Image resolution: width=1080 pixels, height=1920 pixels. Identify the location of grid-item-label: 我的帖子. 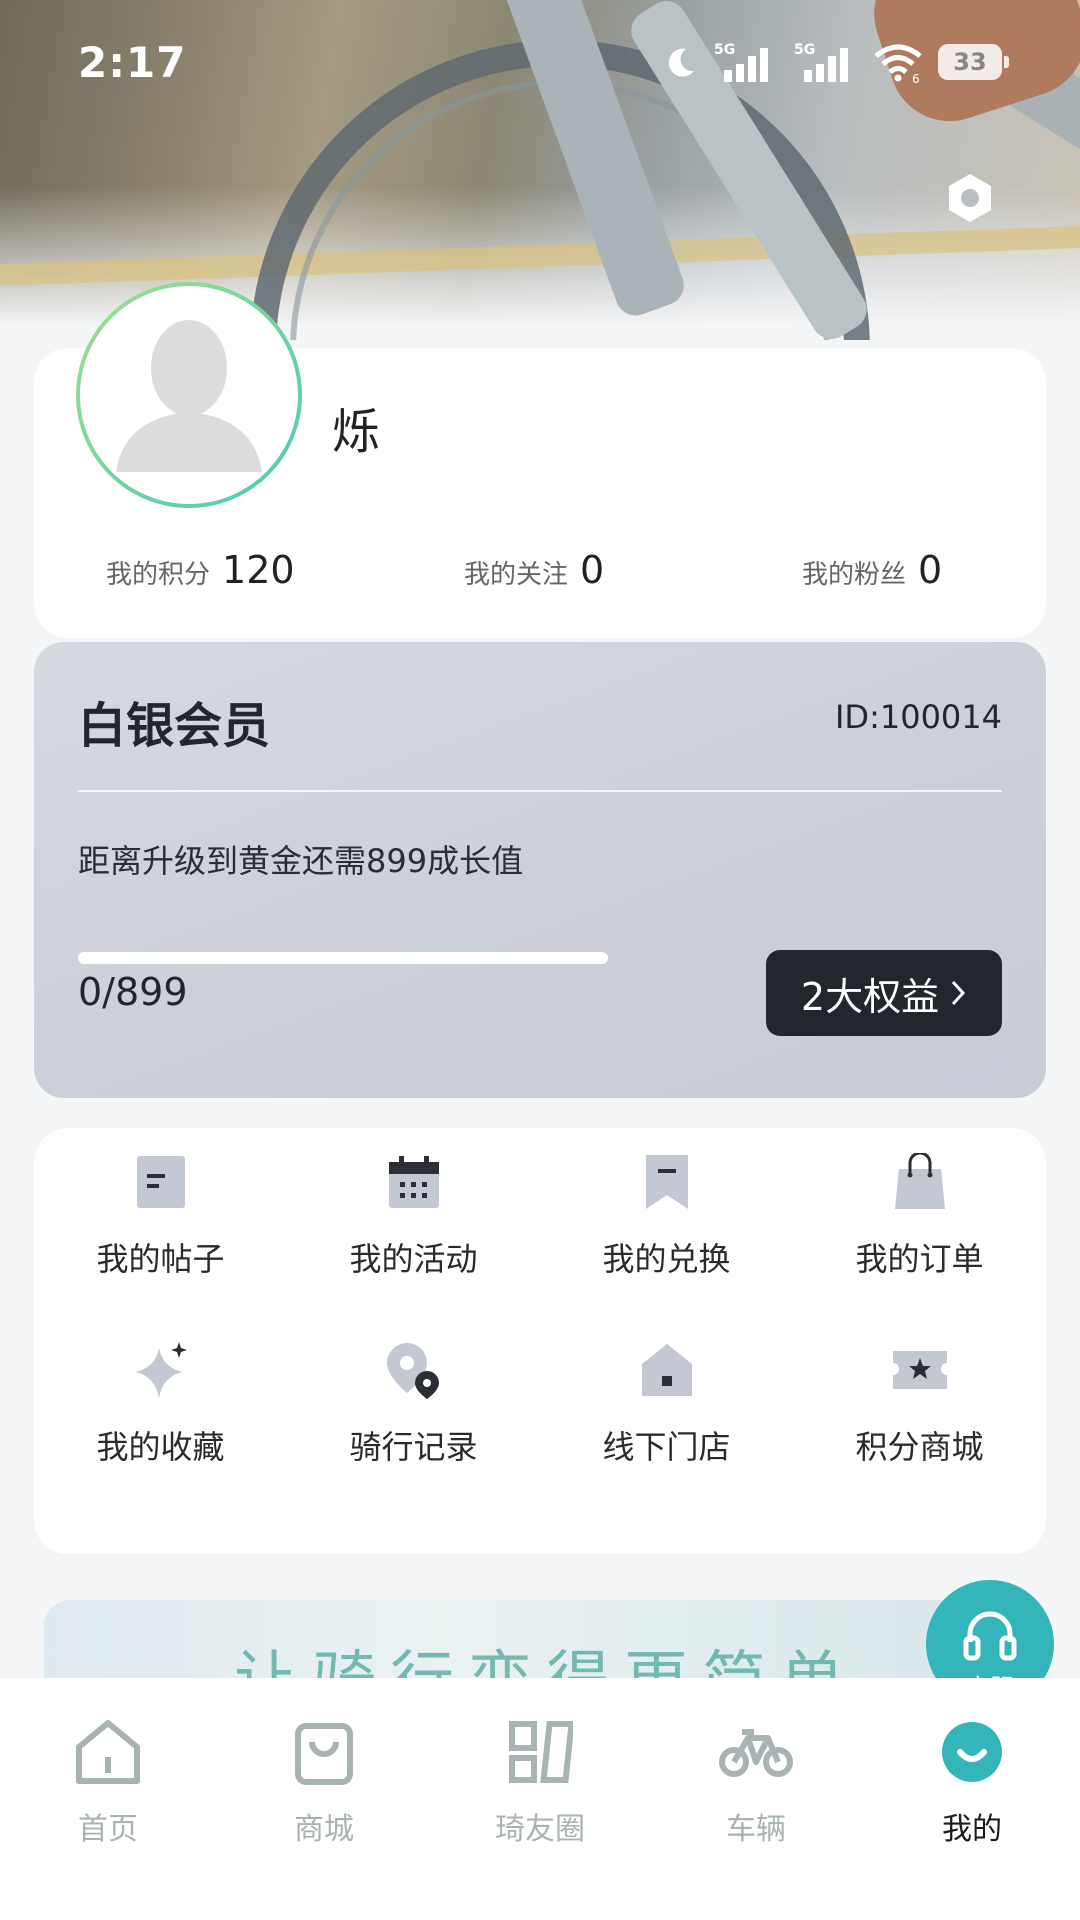
(160, 1259).